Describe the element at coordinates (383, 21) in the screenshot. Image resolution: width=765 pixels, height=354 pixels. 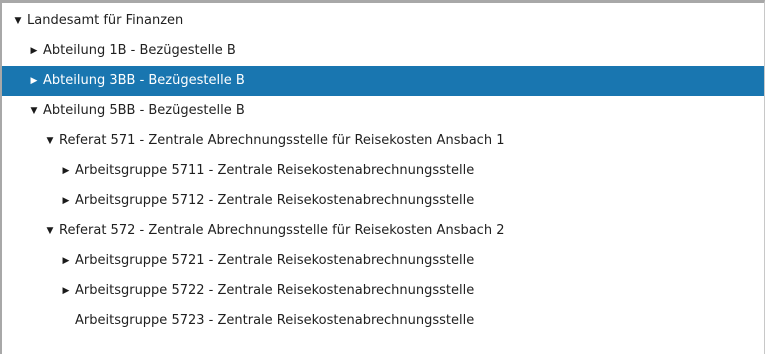
I see `tree-node-landesamt: ▼ Landesamt für Finanzen` at that location.